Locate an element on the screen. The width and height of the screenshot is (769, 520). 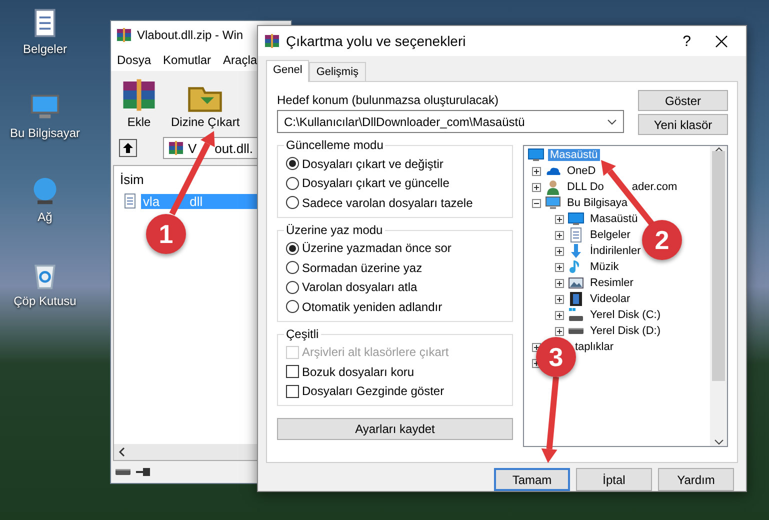
toolbar-button: Dizine Çıkart is located at coordinates (205, 103).